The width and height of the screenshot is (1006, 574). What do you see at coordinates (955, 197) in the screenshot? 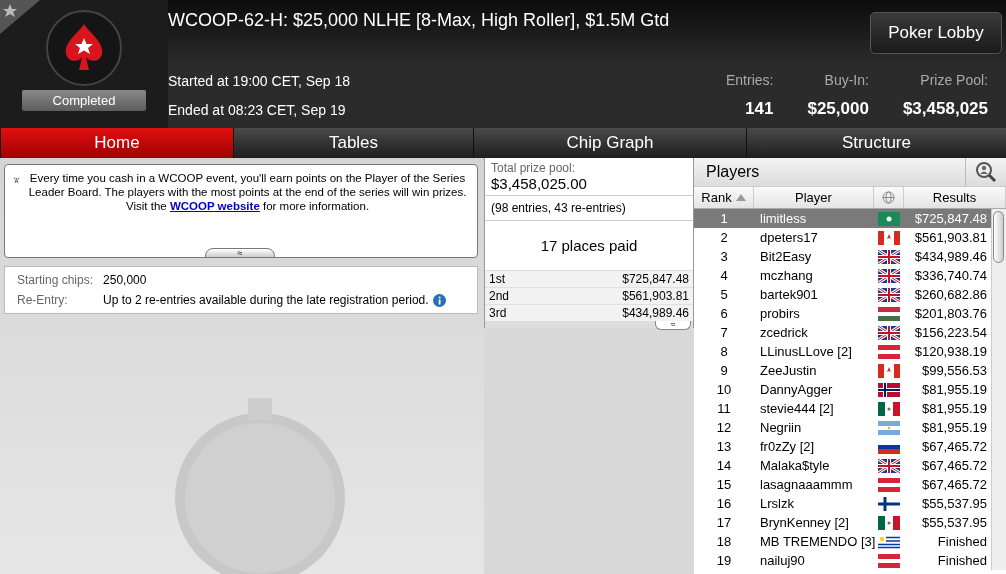
I see `column-header: Results` at bounding box center [955, 197].